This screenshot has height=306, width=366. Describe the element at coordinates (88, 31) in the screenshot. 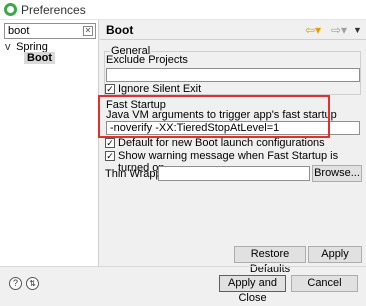

I see `clear-filter-icon: ✕` at that location.